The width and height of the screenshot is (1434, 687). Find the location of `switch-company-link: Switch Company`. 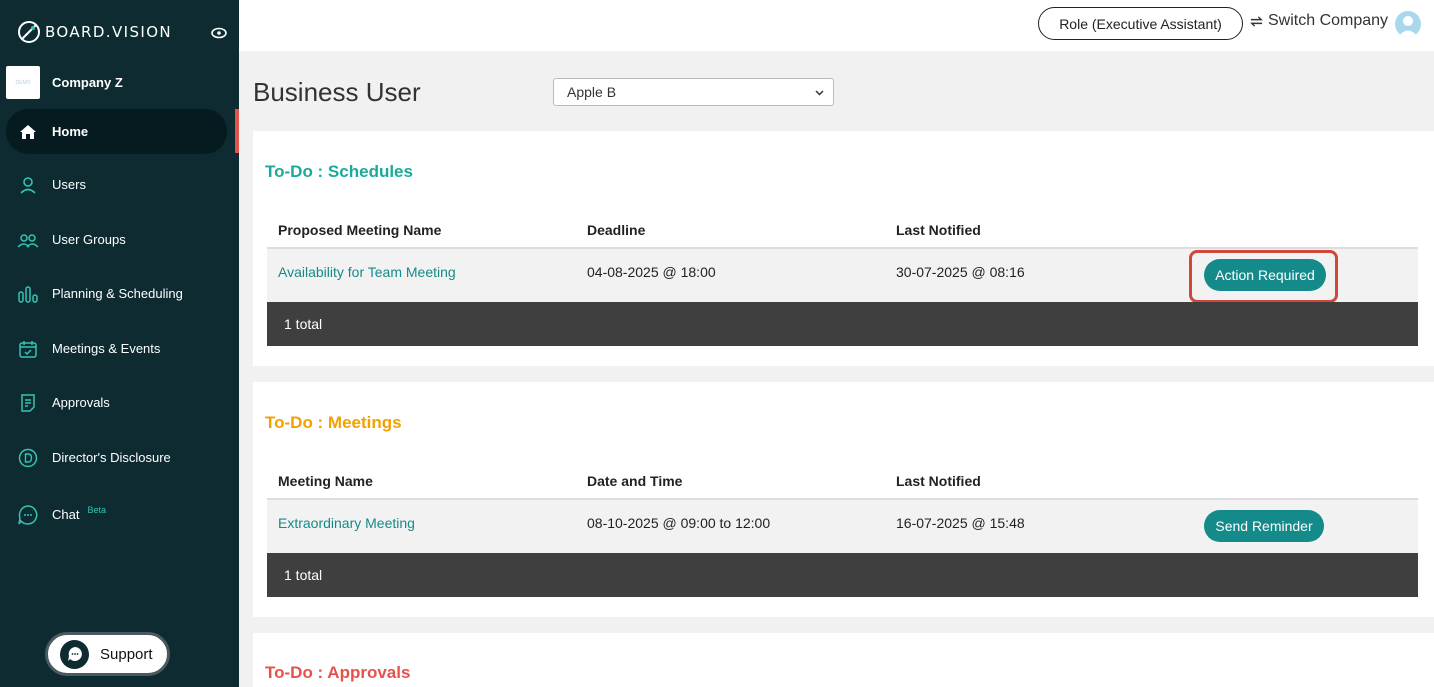

switch-company-link: Switch Company is located at coordinates (1318, 21).